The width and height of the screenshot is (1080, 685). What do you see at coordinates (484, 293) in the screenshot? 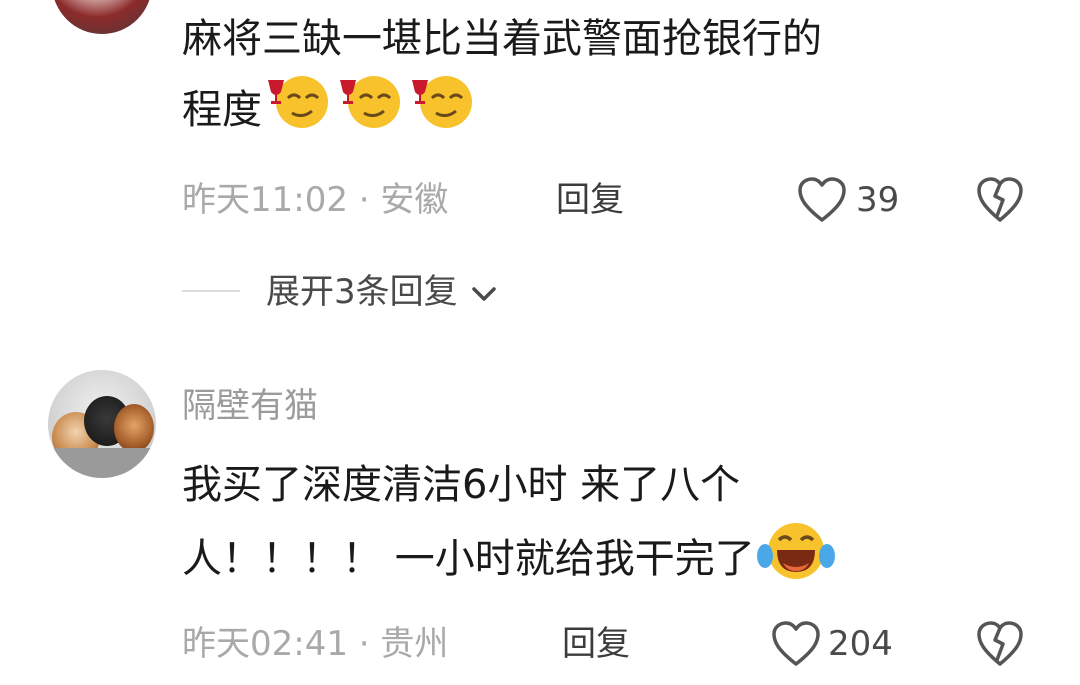
I see `chevron-down-icon` at bounding box center [484, 293].